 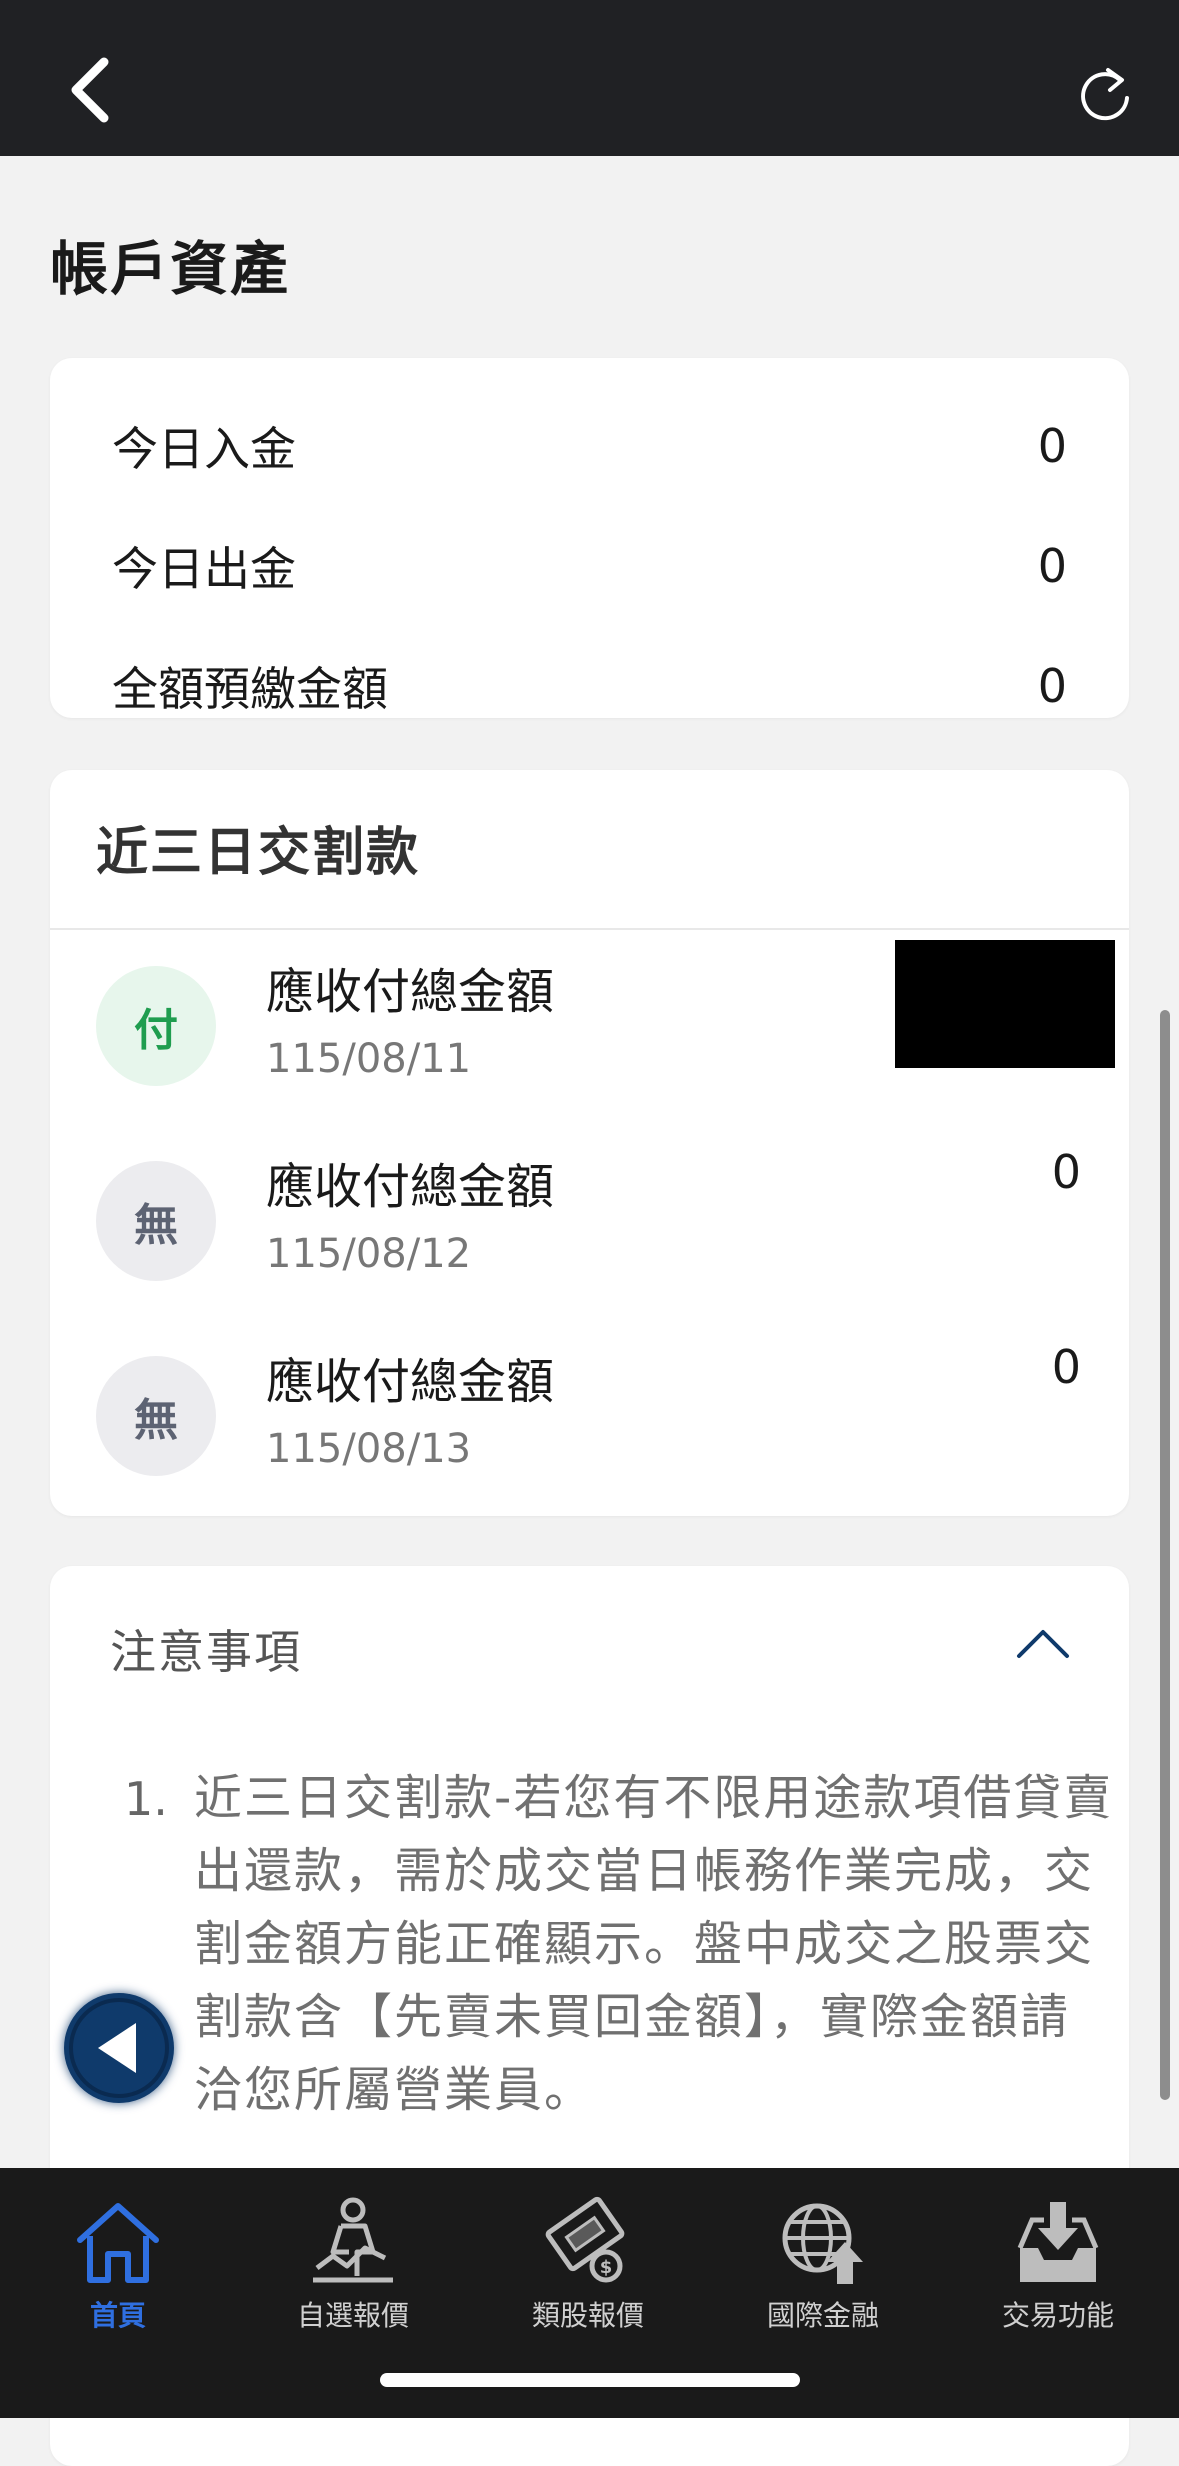 I want to click on tray-download-icon, so click(x=1058, y=2242).